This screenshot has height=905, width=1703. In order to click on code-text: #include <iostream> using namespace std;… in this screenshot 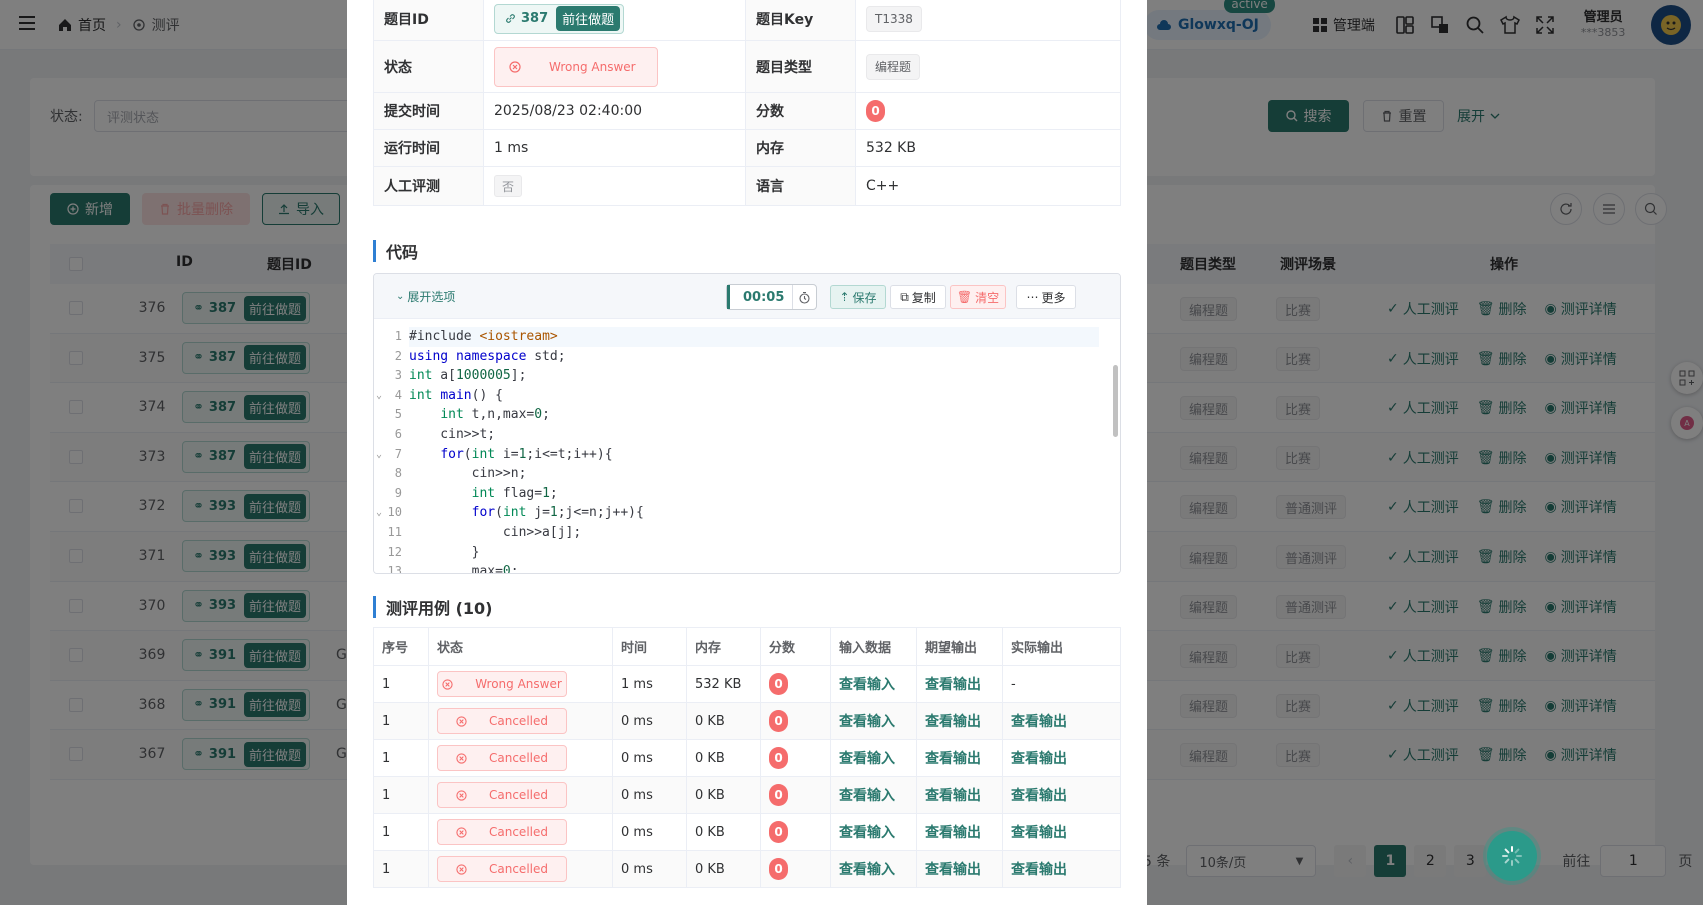, I will do `click(754, 450)`.